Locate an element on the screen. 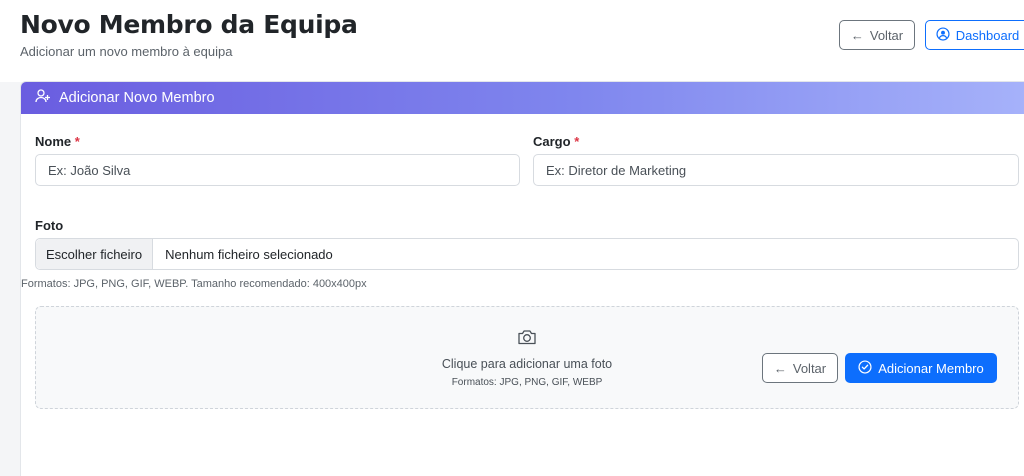 Image resolution: width=1024 pixels, height=476 pixels. role-label-text: Cargo is located at coordinates (552, 141).